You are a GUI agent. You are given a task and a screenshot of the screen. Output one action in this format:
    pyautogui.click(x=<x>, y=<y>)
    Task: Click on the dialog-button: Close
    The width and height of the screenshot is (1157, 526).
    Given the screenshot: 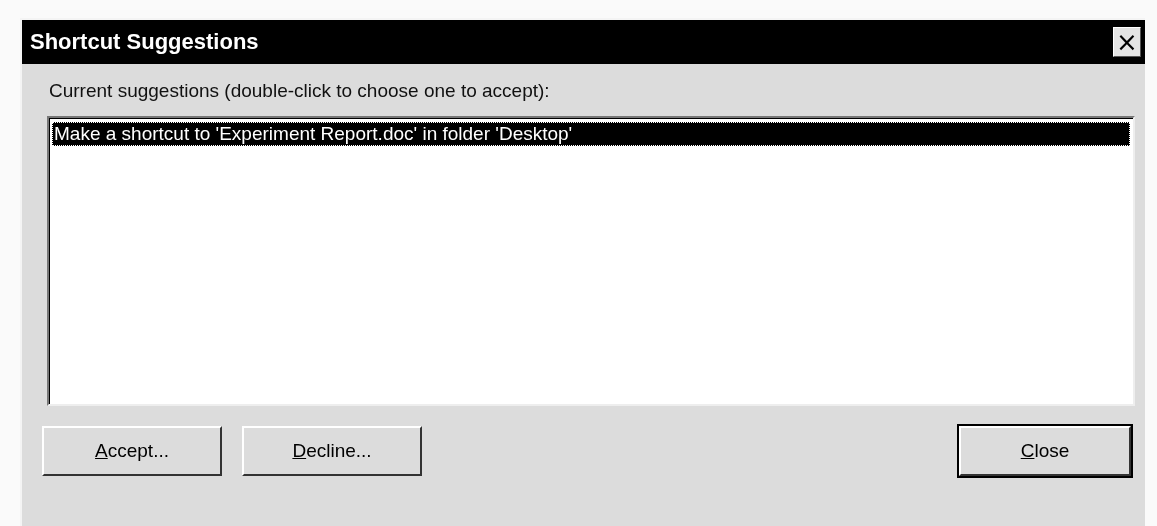 What is the action you would take?
    pyautogui.click(x=1045, y=451)
    